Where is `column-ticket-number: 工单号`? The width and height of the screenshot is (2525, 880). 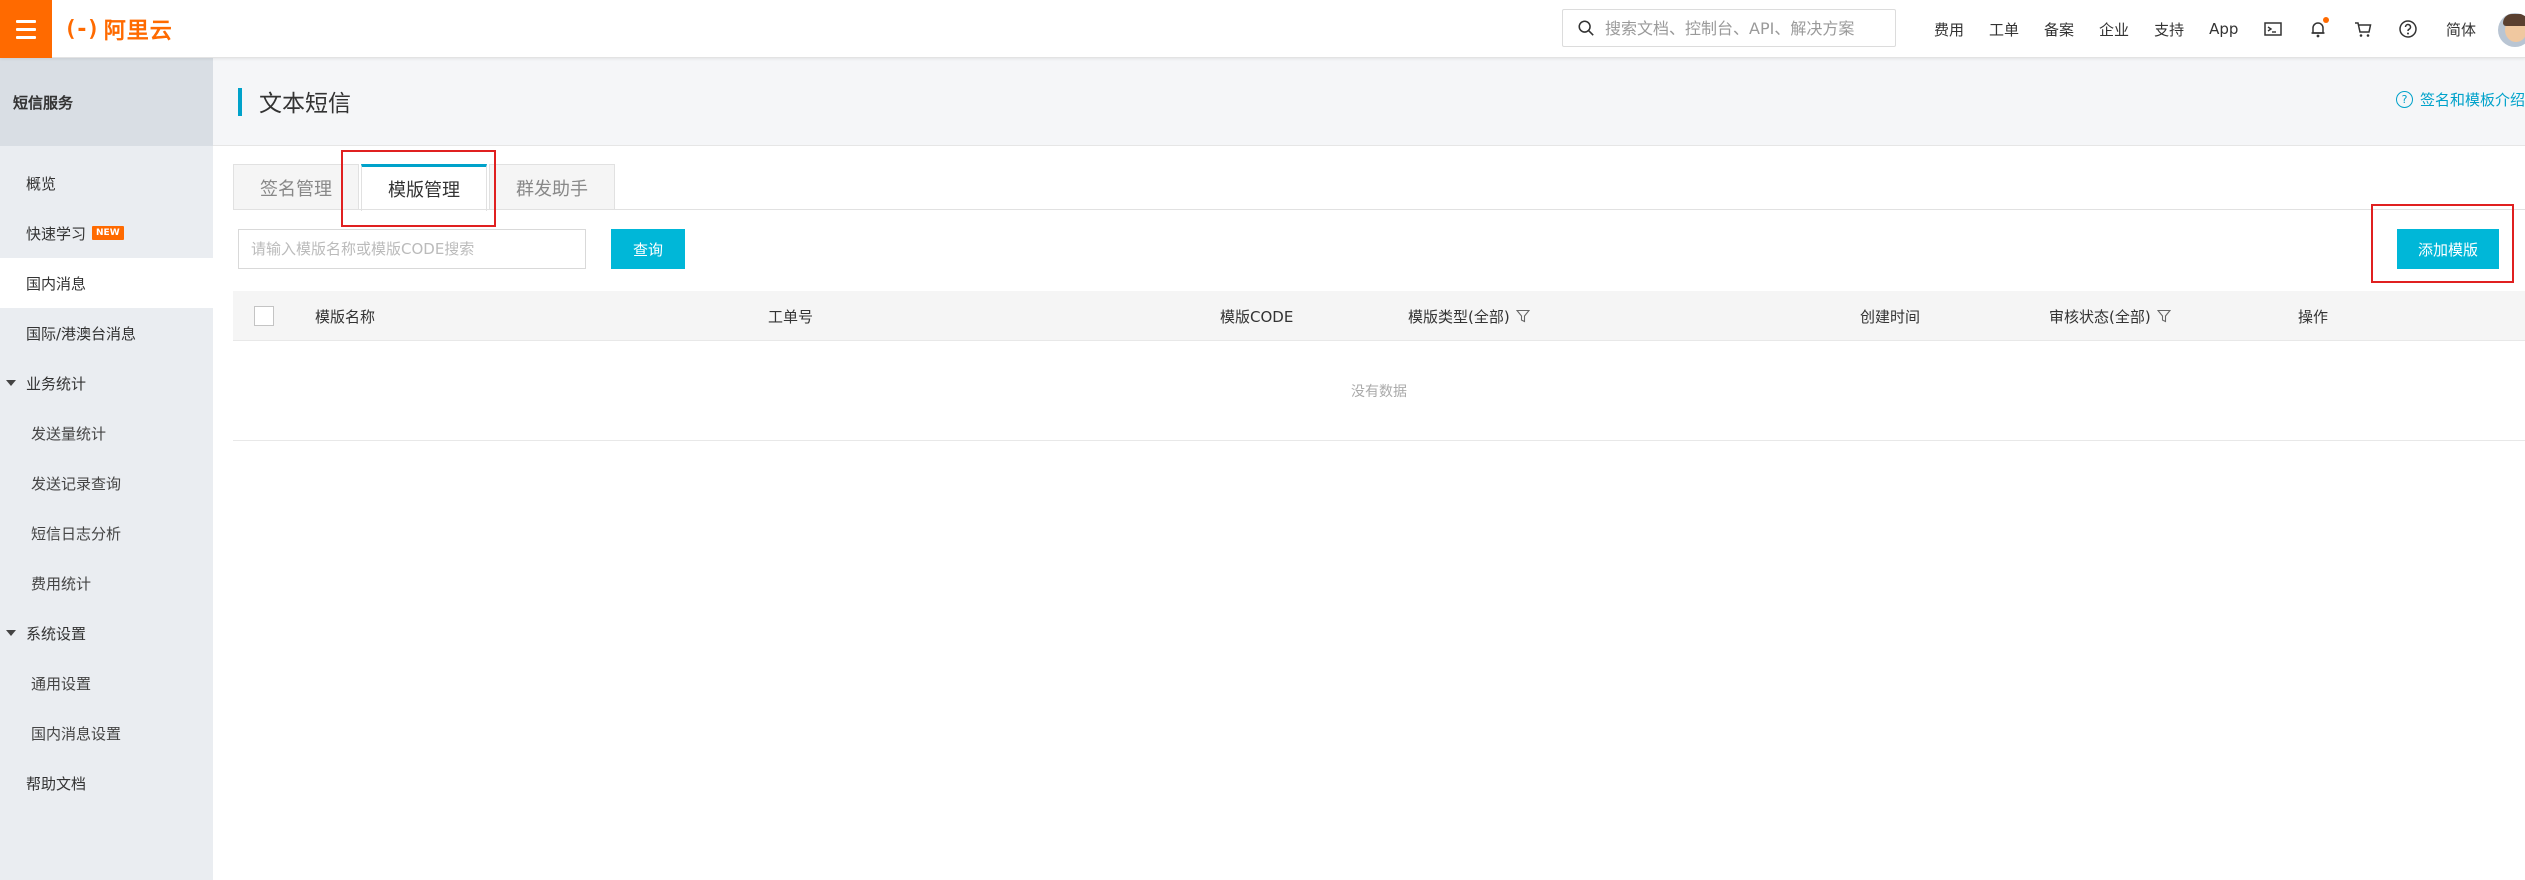
column-ticket-number: 工单号 is located at coordinates (791, 316).